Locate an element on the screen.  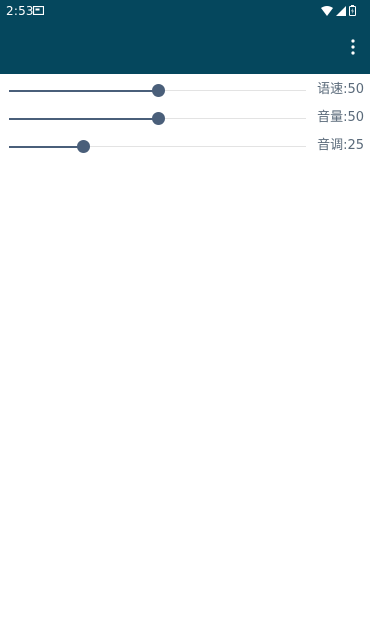
battery-icon is located at coordinates (352, 10).